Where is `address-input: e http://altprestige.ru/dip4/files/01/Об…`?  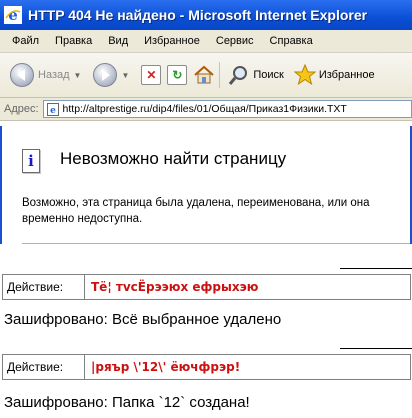
address-input: e http://altprestige.ru/dip4/files/01/Об… is located at coordinates (227, 109).